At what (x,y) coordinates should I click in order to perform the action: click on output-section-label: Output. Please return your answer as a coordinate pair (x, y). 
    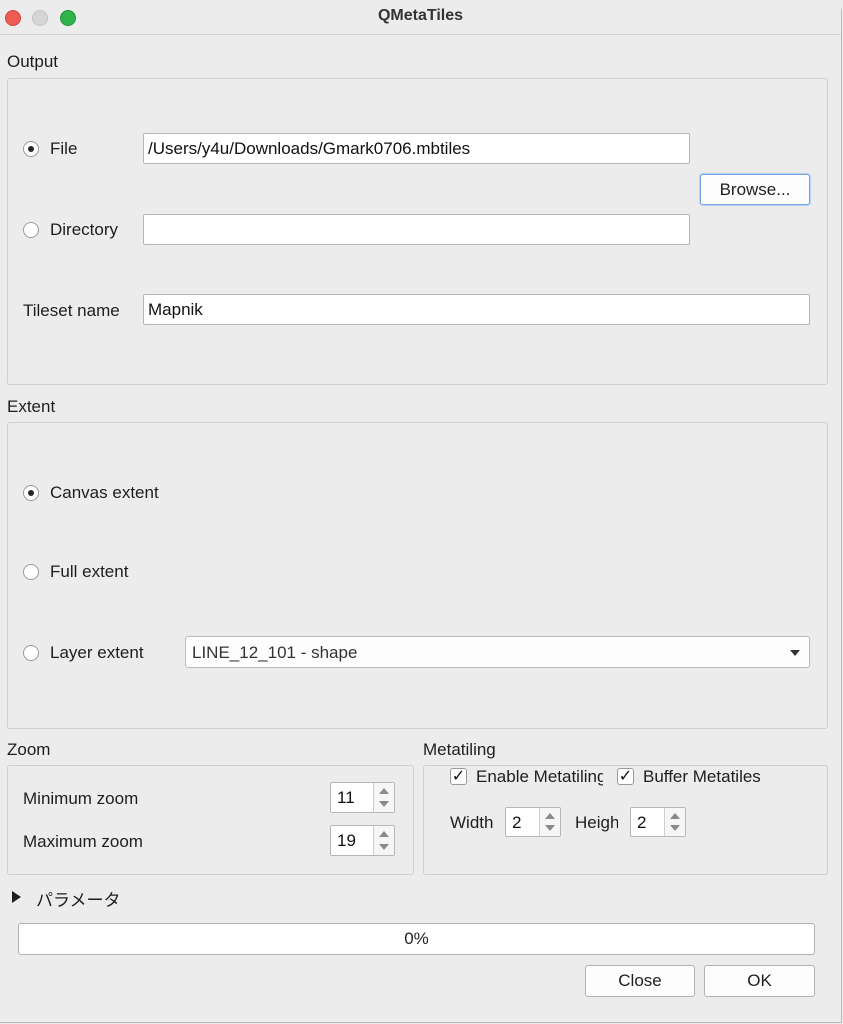
    Looking at the image, I should click on (33, 61).